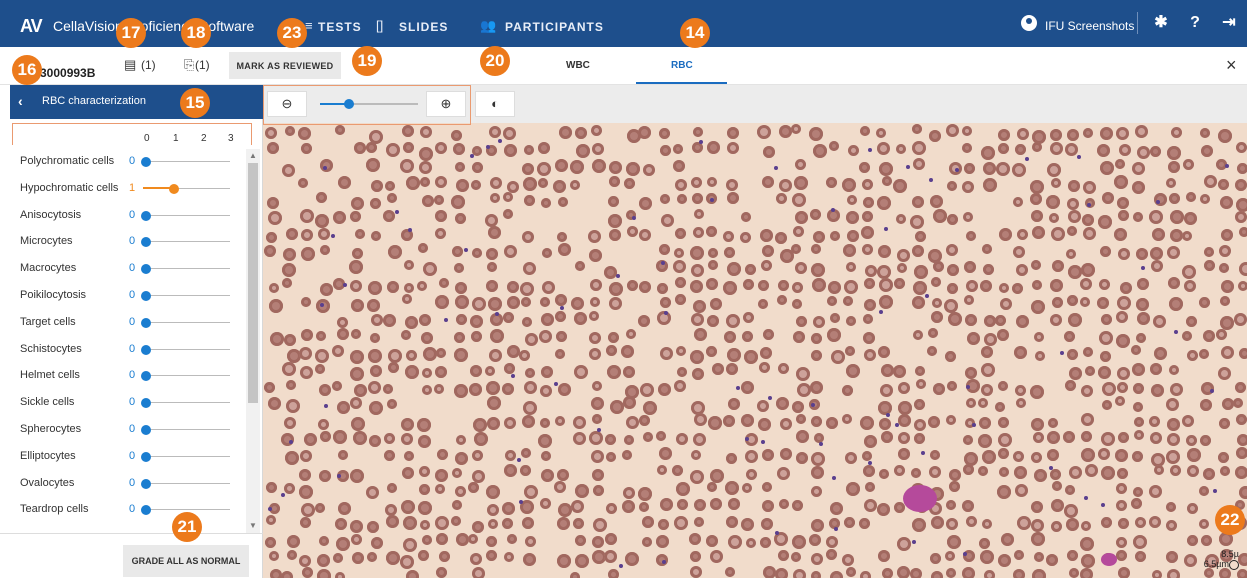 The width and height of the screenshot is (1247, 578). Describe the element at coordinates (128, 376) in the screenshot. I see `grade-row: Helmet cells 0` at that location.